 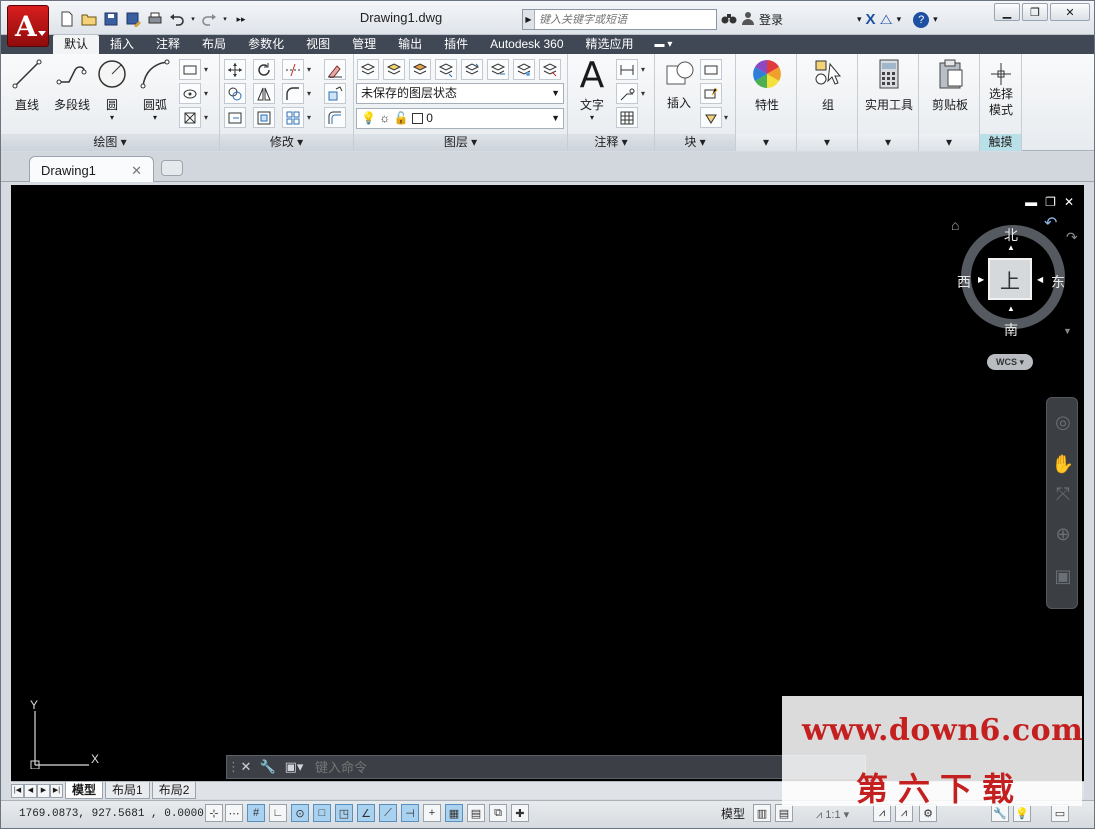 What do you see at coordinates (91, 169) in the screenshot?
I see `file-tab-drawing1: Drawing1 ✕` at bounding box center [91, 169].